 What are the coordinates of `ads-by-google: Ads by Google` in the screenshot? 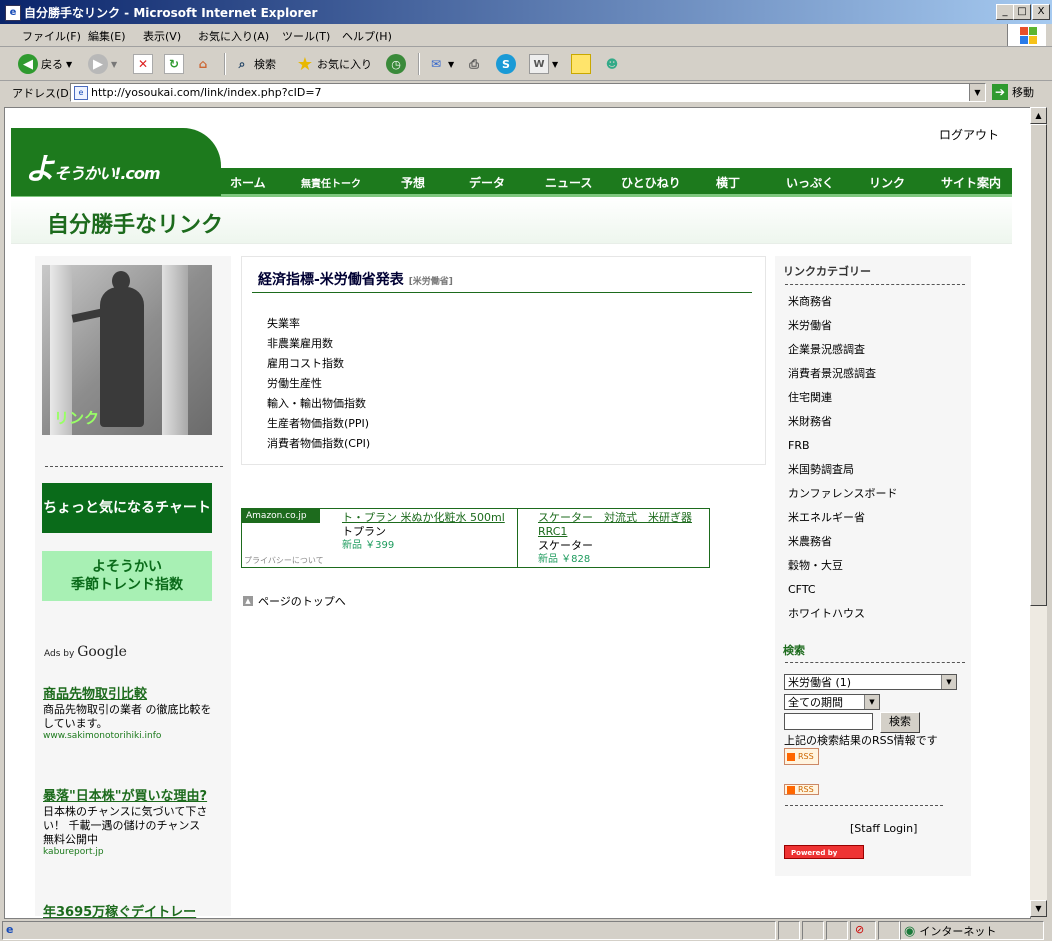 It's located at (85, 652).